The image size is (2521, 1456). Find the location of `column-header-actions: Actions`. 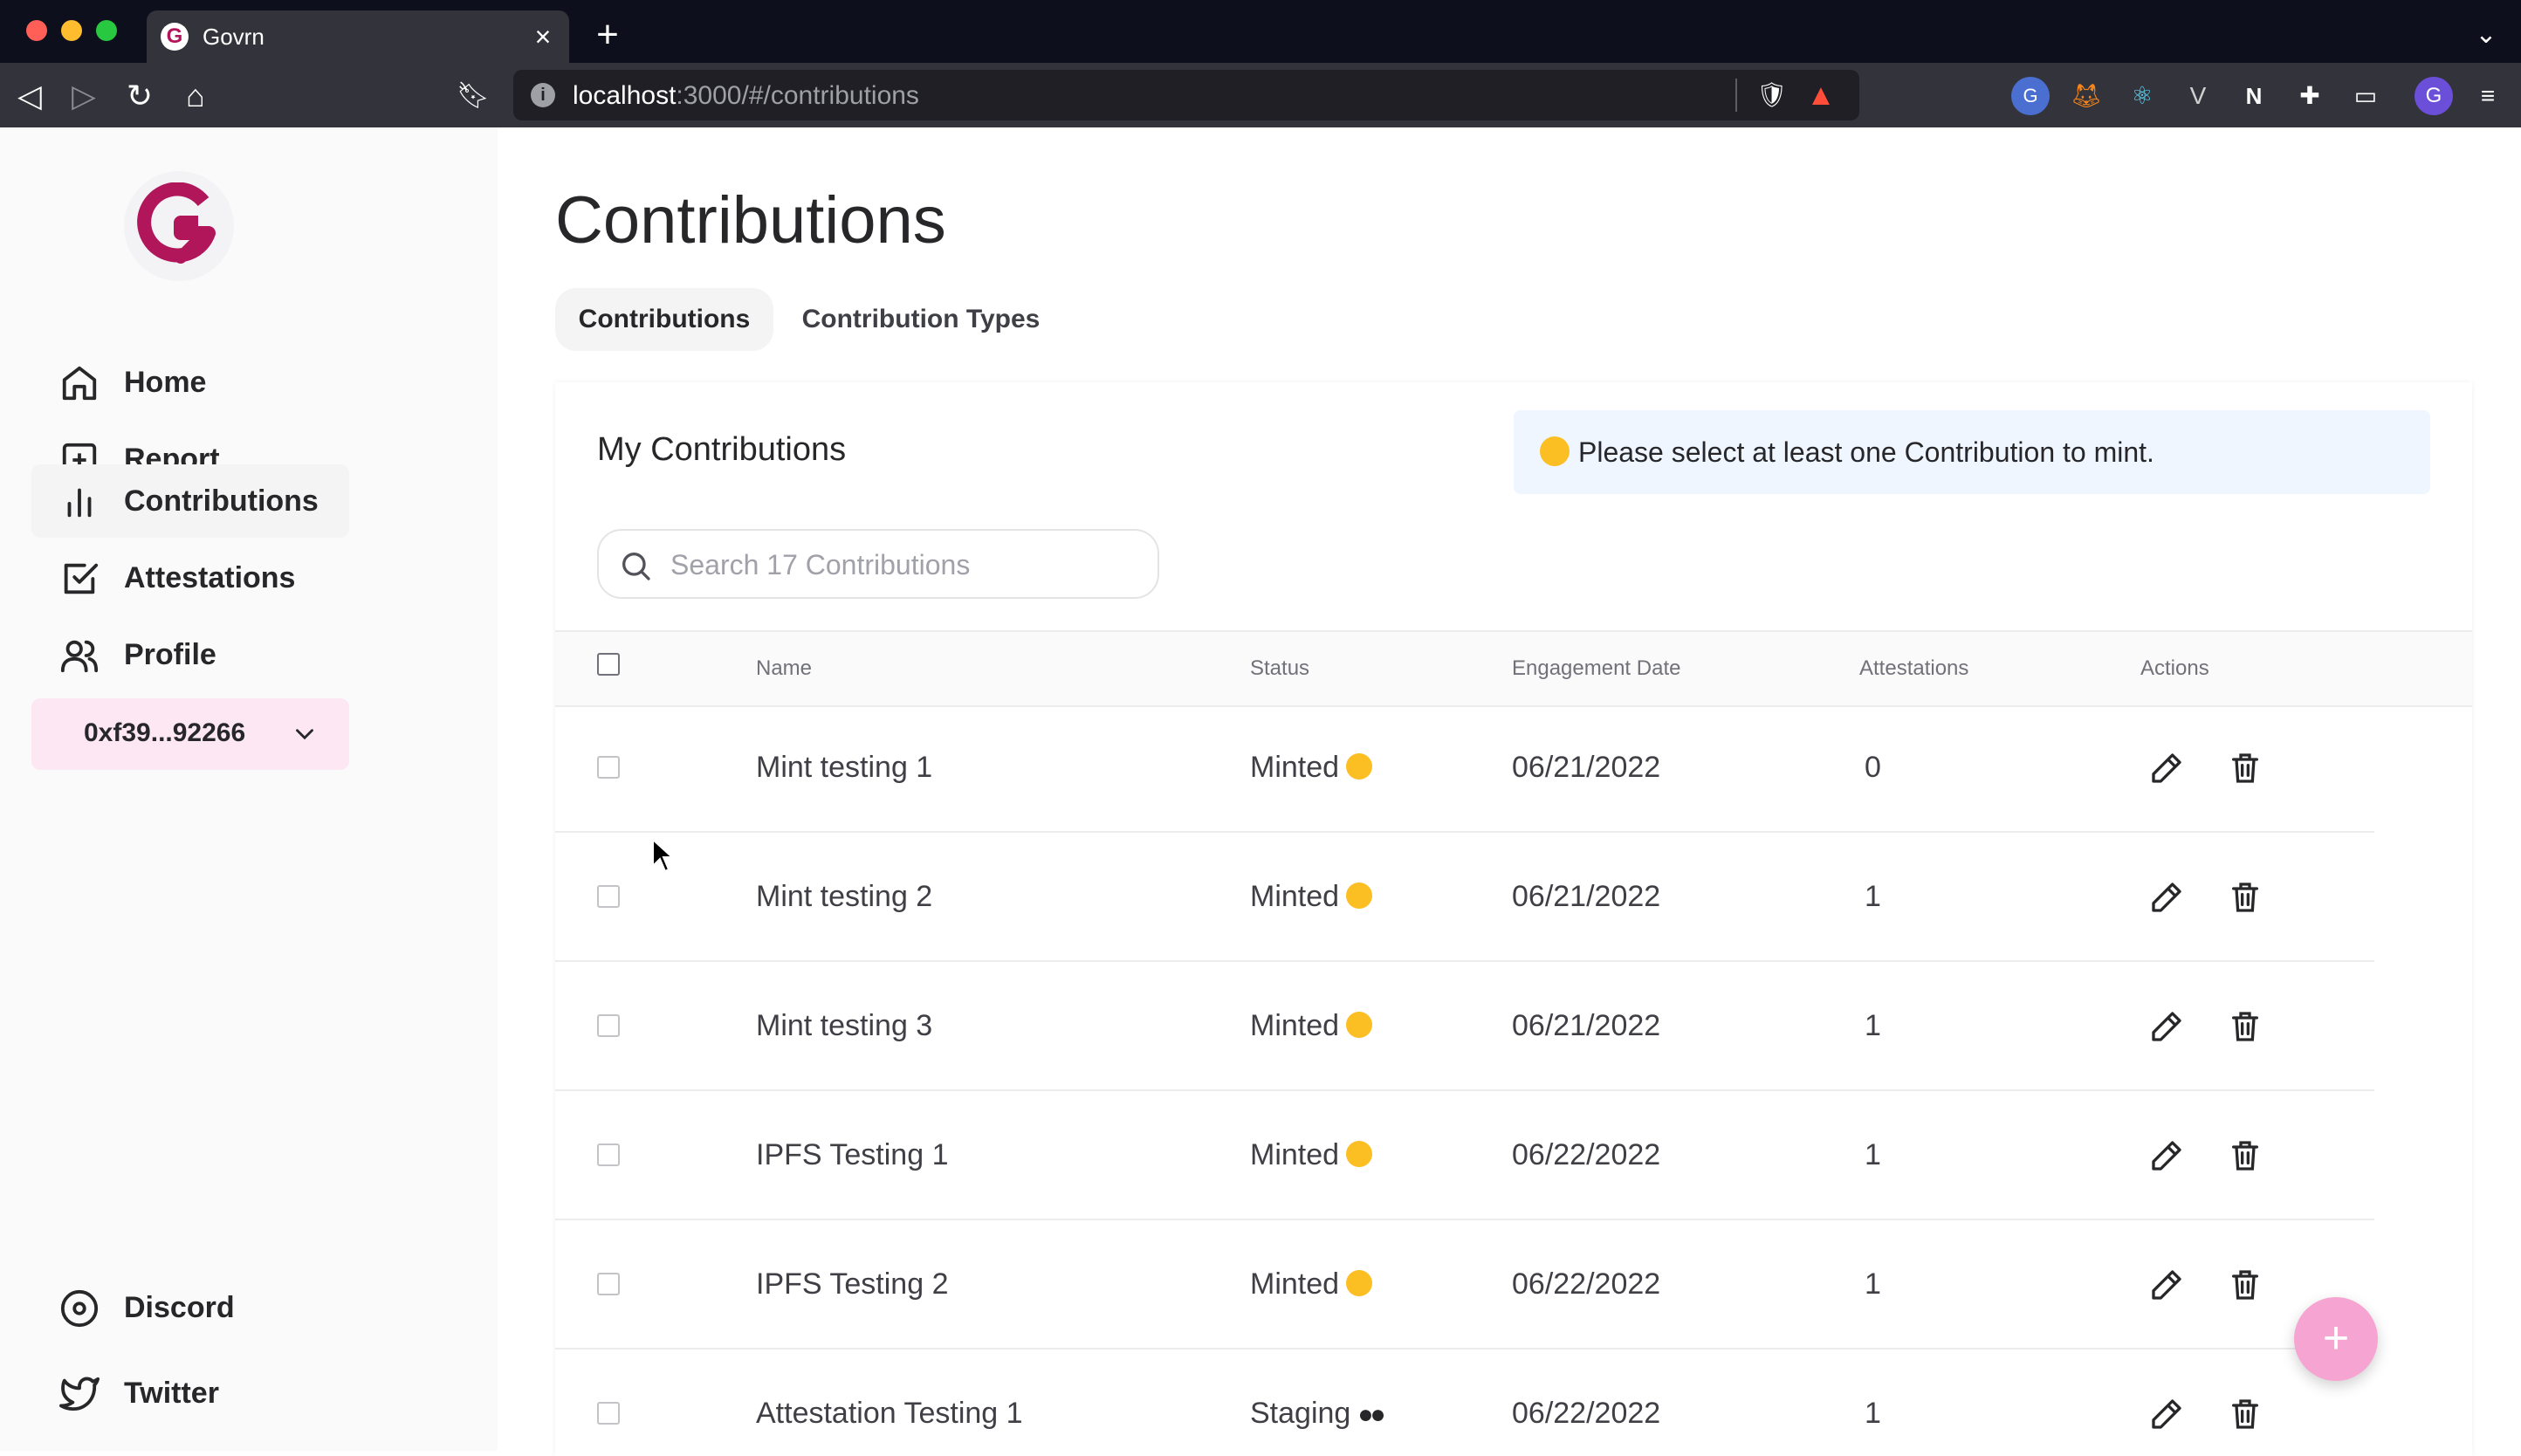

column-header-actions: Actions is located at coordinates (2174, 668).